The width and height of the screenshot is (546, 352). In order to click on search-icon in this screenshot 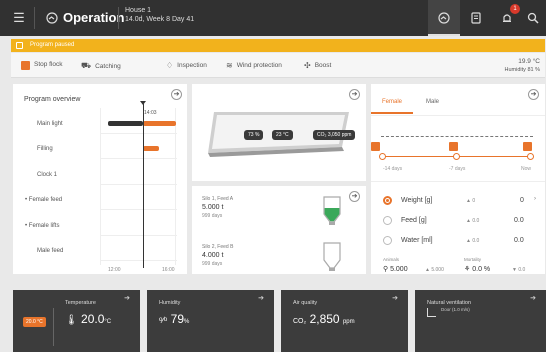, I will do `click(533, 18)`.